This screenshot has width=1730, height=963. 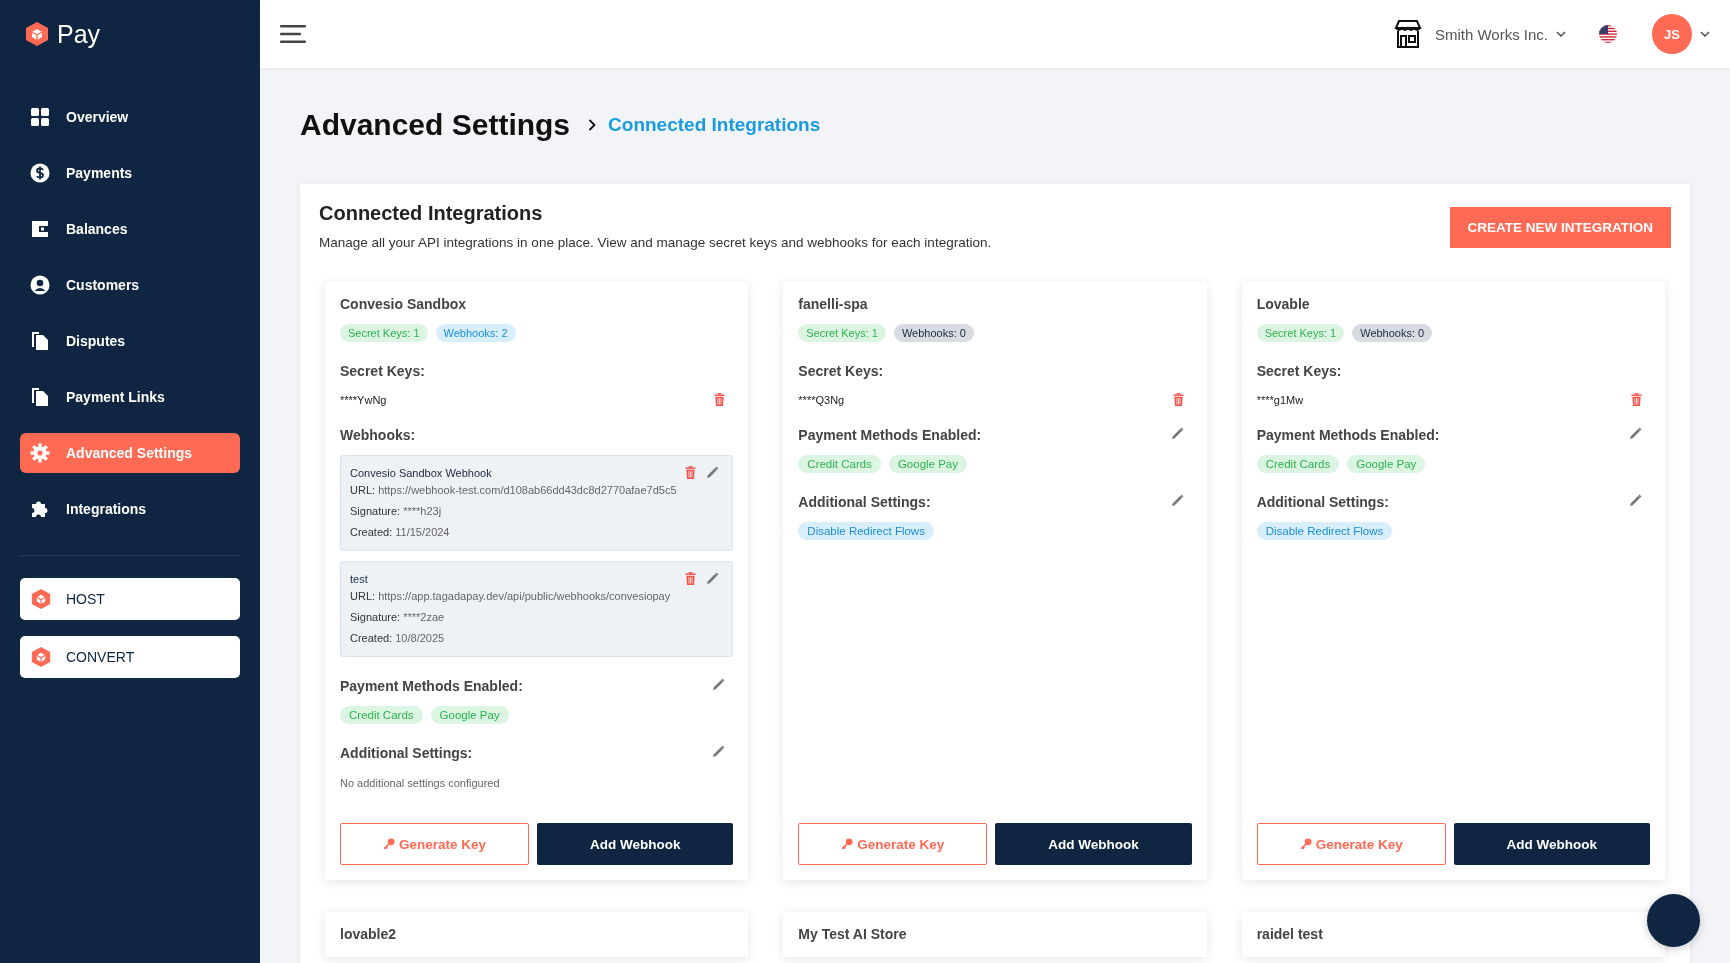 What do you see at coordinates (853, 934) in the screenshot?
I see `integration-name: My Test AI Store` at bounding box center [853, 934].